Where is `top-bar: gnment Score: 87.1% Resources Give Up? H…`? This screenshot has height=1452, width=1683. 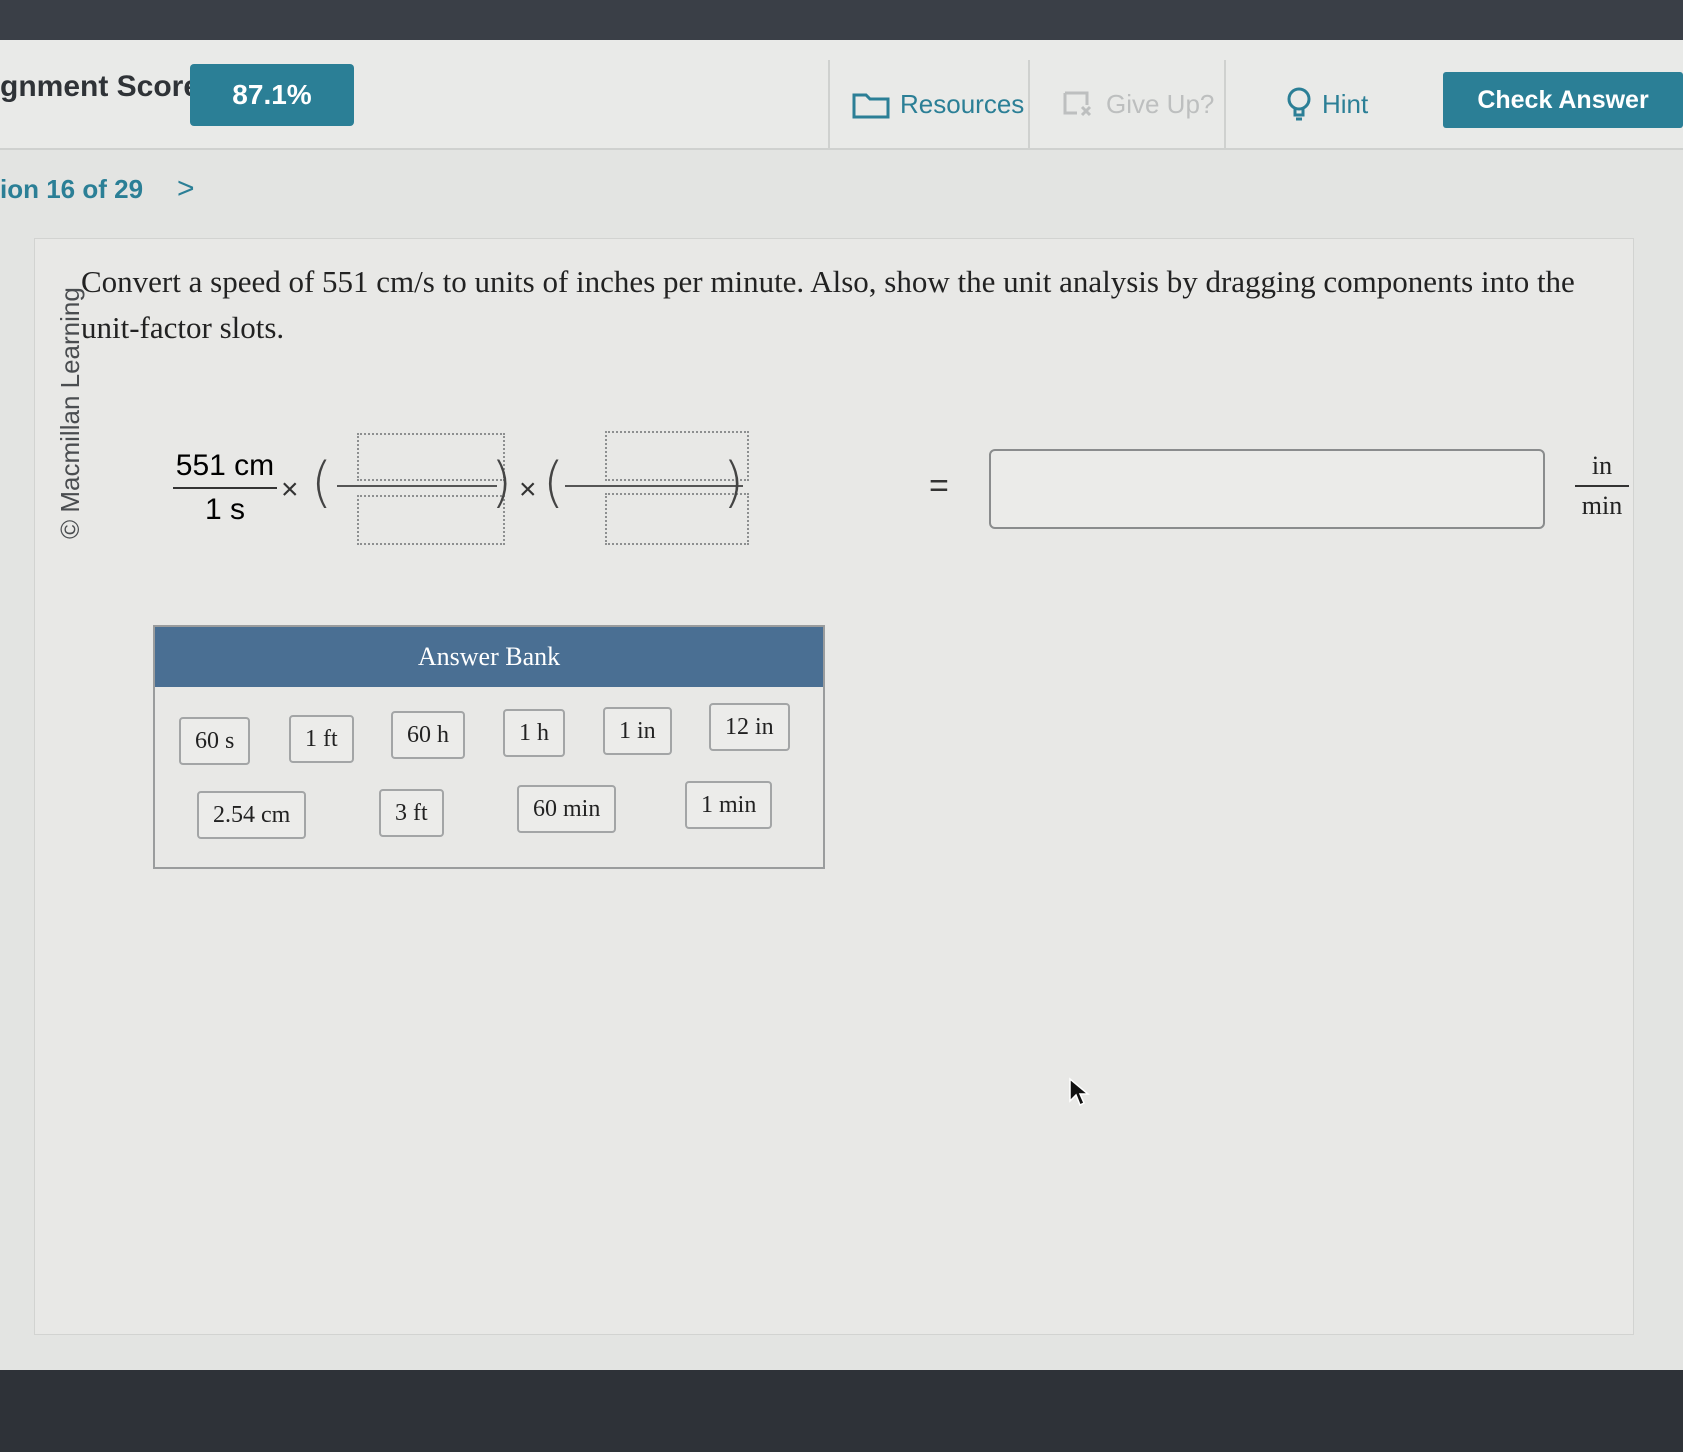 top-bar: gnment Score: 87.1% Resources Give Up? H… is located at coordinates (841, 95).